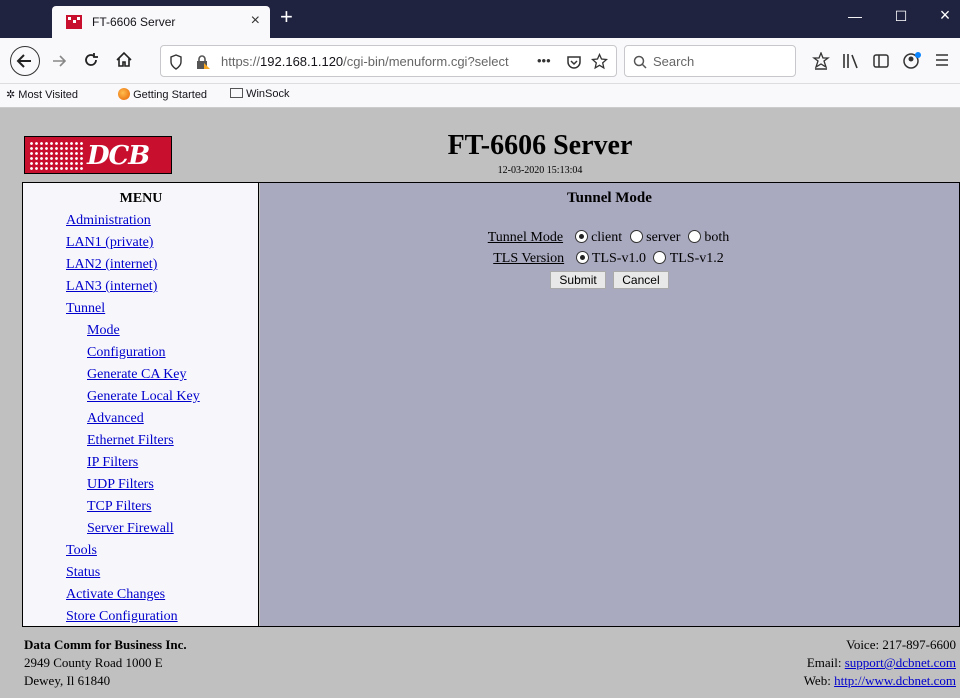  What do you see at coordinates (660, 257) in the screenshot?
I see `tls-v12-radio` at bounding box center [660, 257].